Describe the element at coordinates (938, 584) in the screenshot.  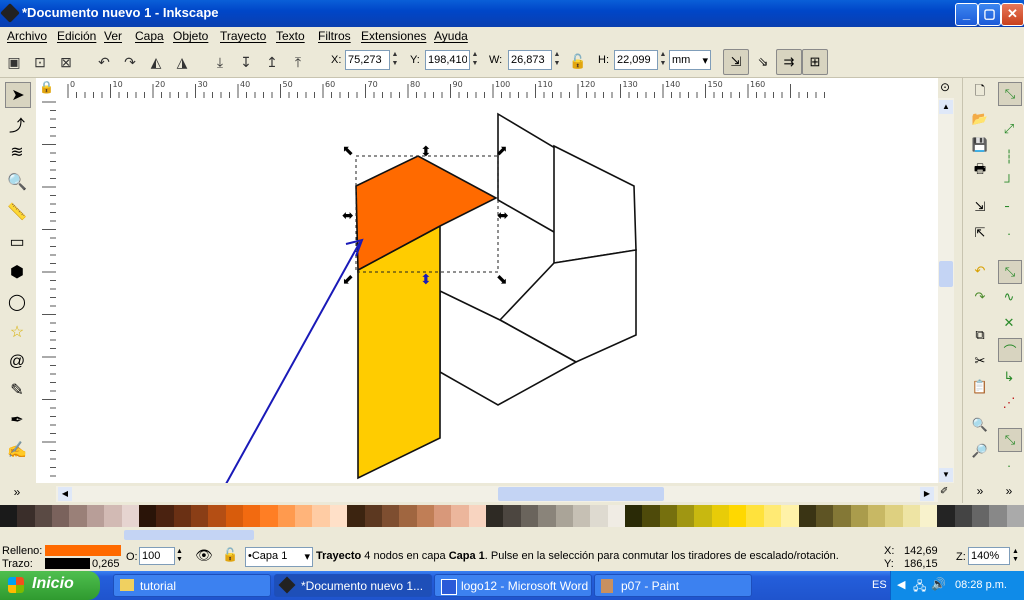
I see `volume-icon: 🔊` at that location.